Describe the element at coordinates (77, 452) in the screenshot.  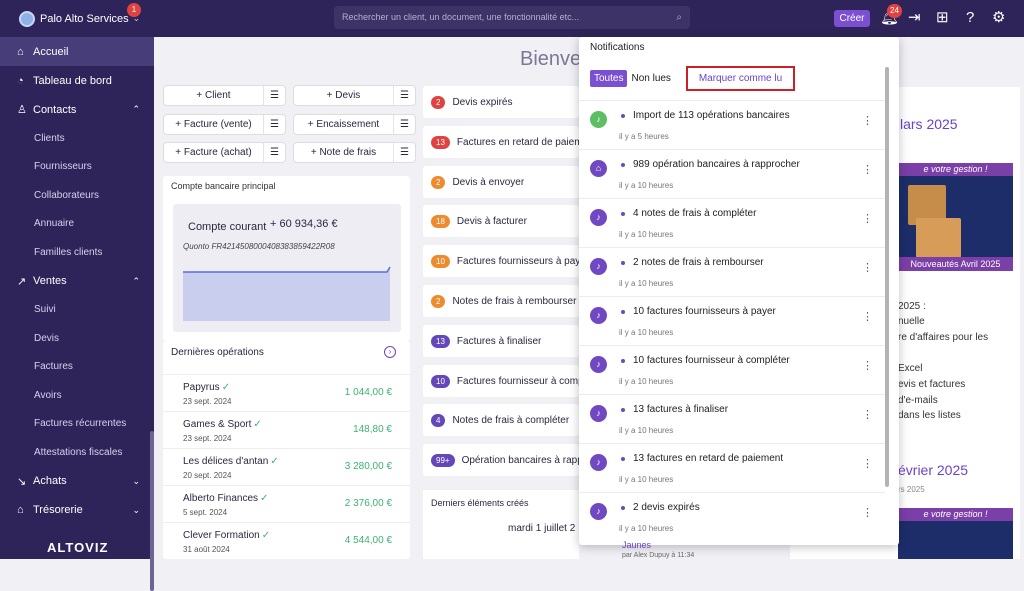
I see `sidebar-item-attestations-fiscales: Attestations fiscales` at that location.